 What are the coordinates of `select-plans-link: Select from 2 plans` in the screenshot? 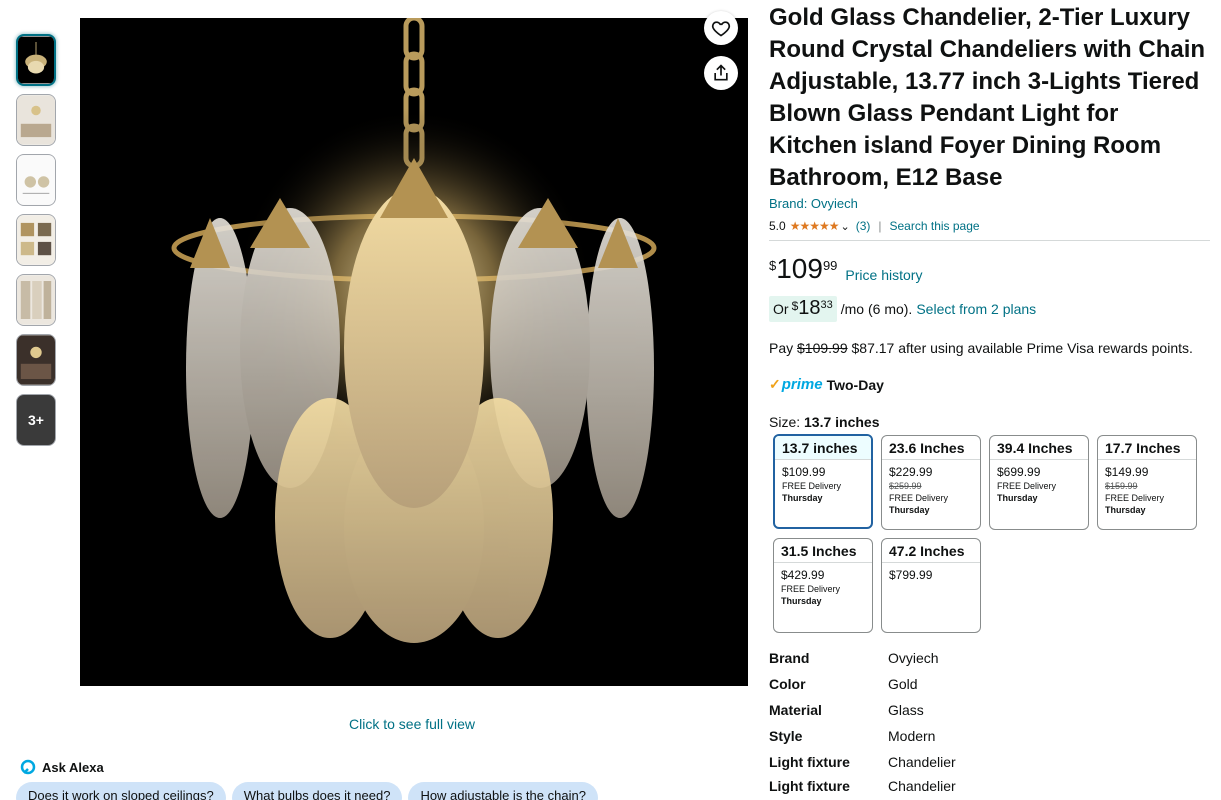 It's located at (976, 309).